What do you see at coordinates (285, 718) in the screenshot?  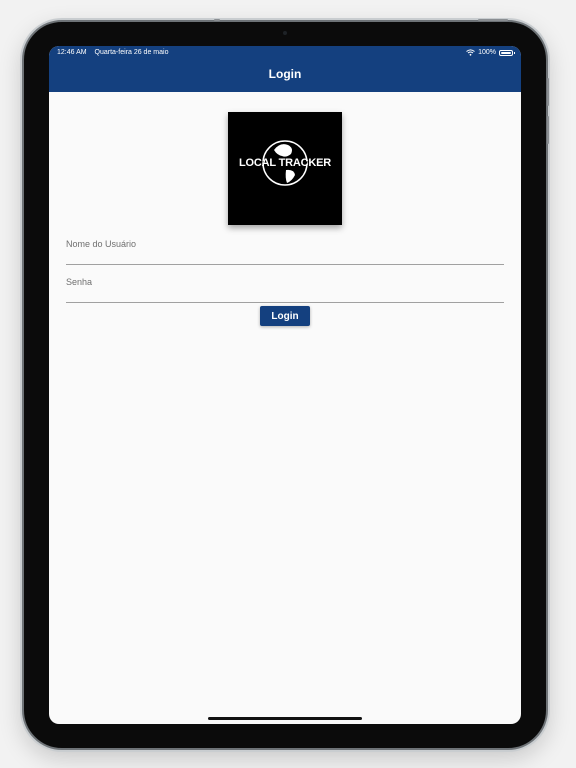 I see `home-indicator` at bounding box center [285, 718].